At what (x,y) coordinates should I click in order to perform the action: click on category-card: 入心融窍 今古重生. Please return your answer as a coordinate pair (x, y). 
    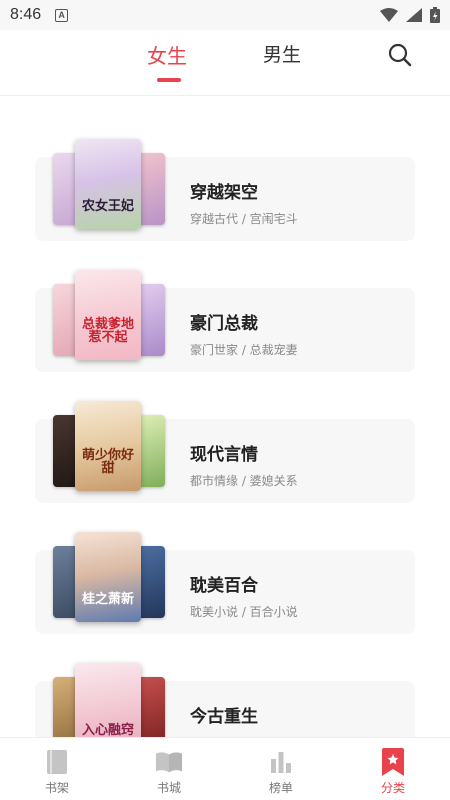
    Looking at the image, I should click on (225, 700).